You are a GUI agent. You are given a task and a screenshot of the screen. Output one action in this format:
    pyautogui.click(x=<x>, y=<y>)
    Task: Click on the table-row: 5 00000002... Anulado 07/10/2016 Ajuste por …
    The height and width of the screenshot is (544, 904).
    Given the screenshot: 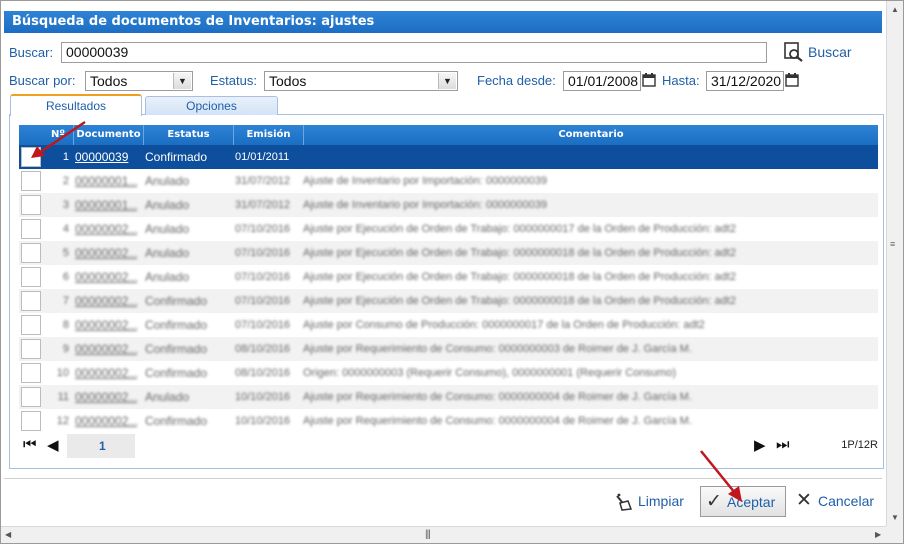 What is the action you would take?
    pyautogui.click(x=448, y=253)
    